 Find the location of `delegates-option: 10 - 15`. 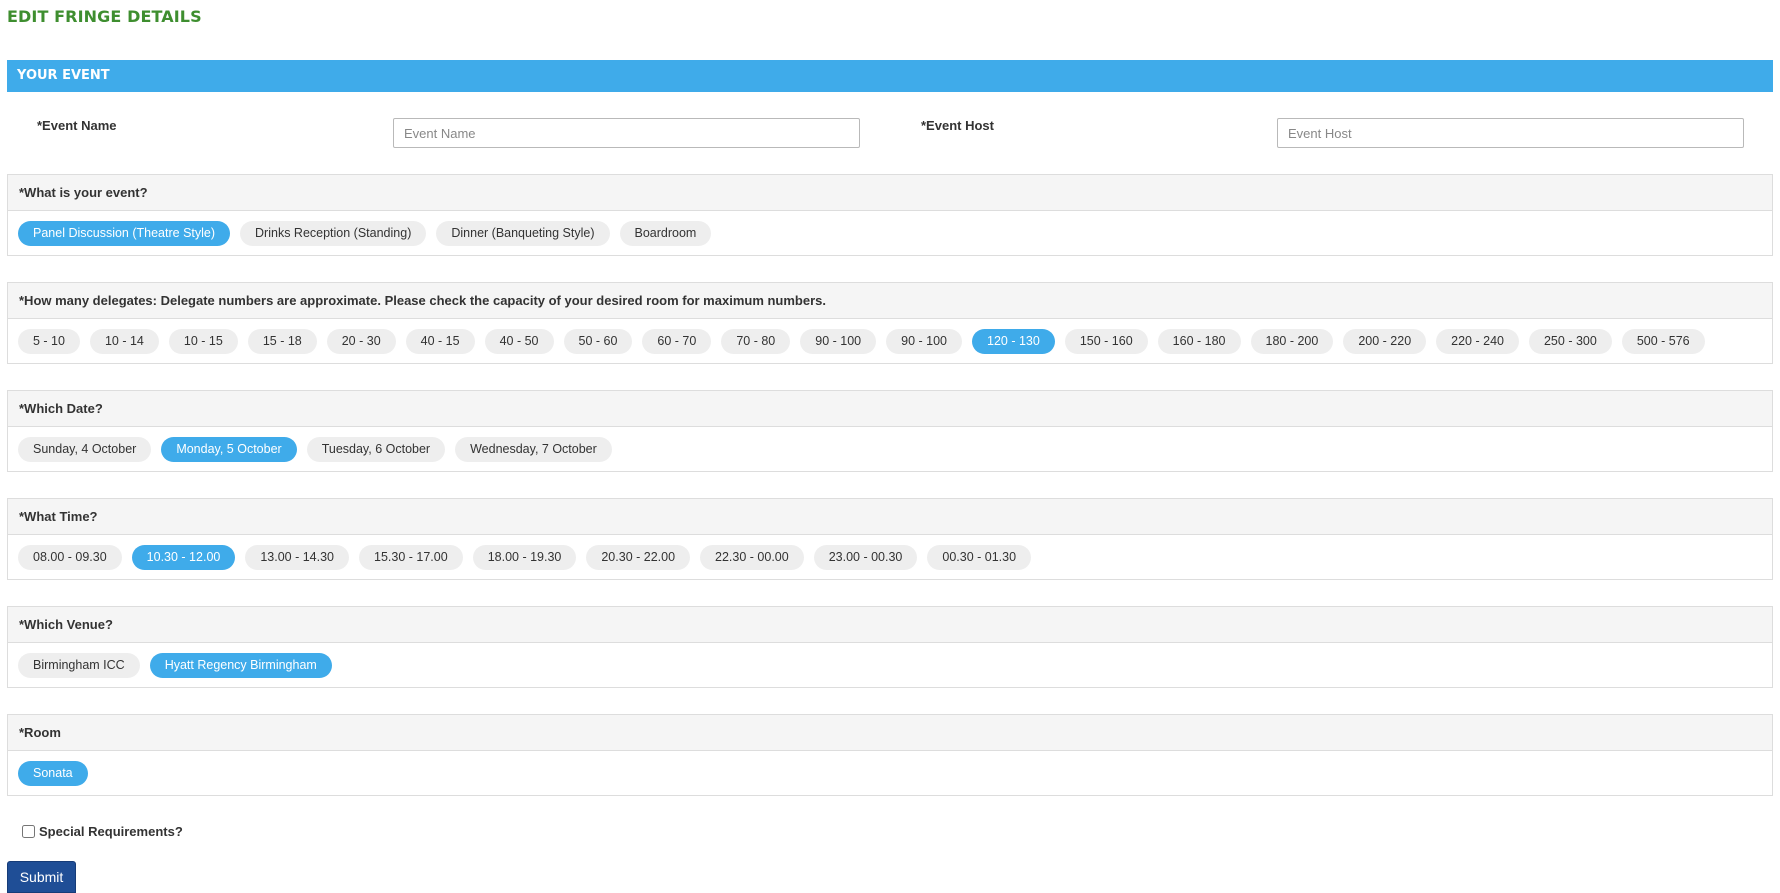

delegates-option: 10 - 15 is located at coordinates (203, 341).